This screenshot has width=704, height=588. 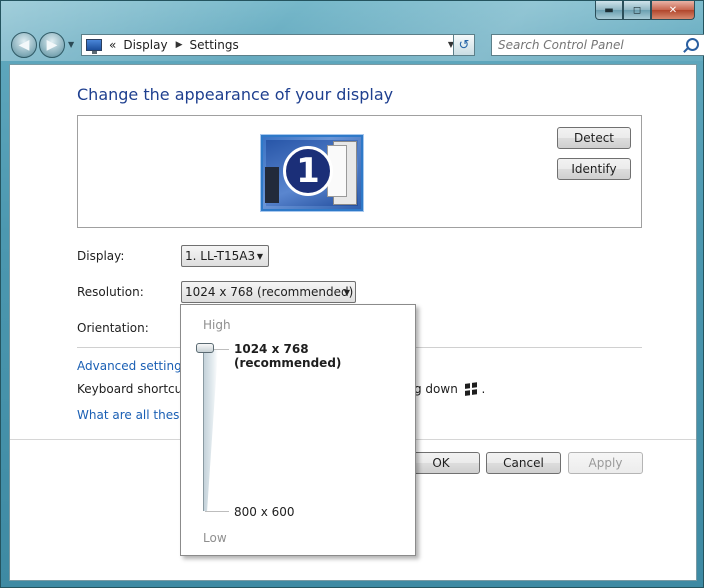 What do you see at coordinates (288, 356) in the screenshot?
I see `slider-top-value: 1024 x 768 (recommended)` at bounding box center [288, 356].